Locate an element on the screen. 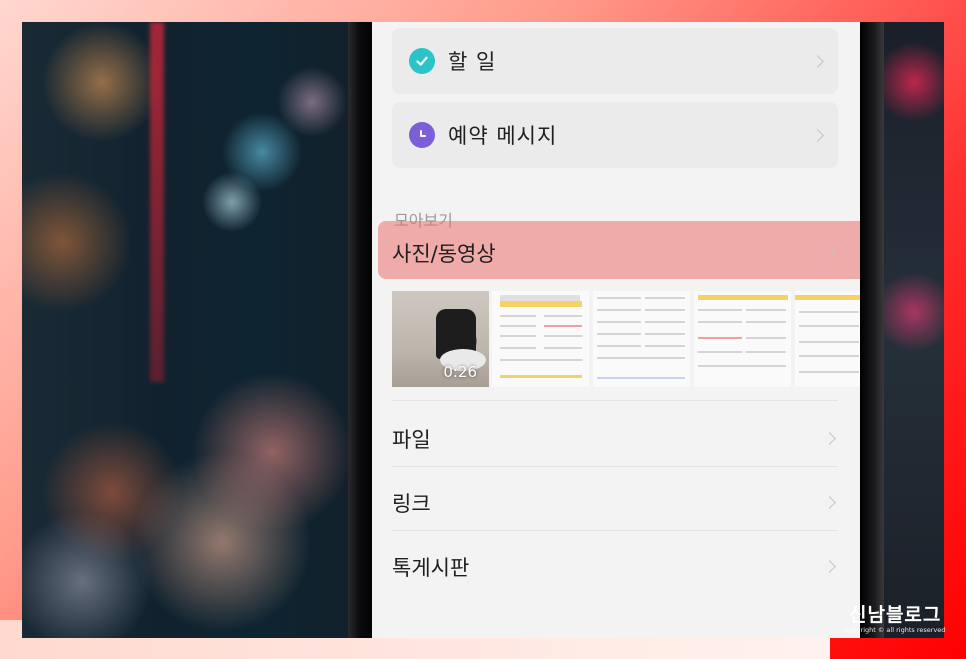 This screenshot has width=966, height=659. watermark-subtitle: copyright © all rights reserved is located at coordinates (895, 630).